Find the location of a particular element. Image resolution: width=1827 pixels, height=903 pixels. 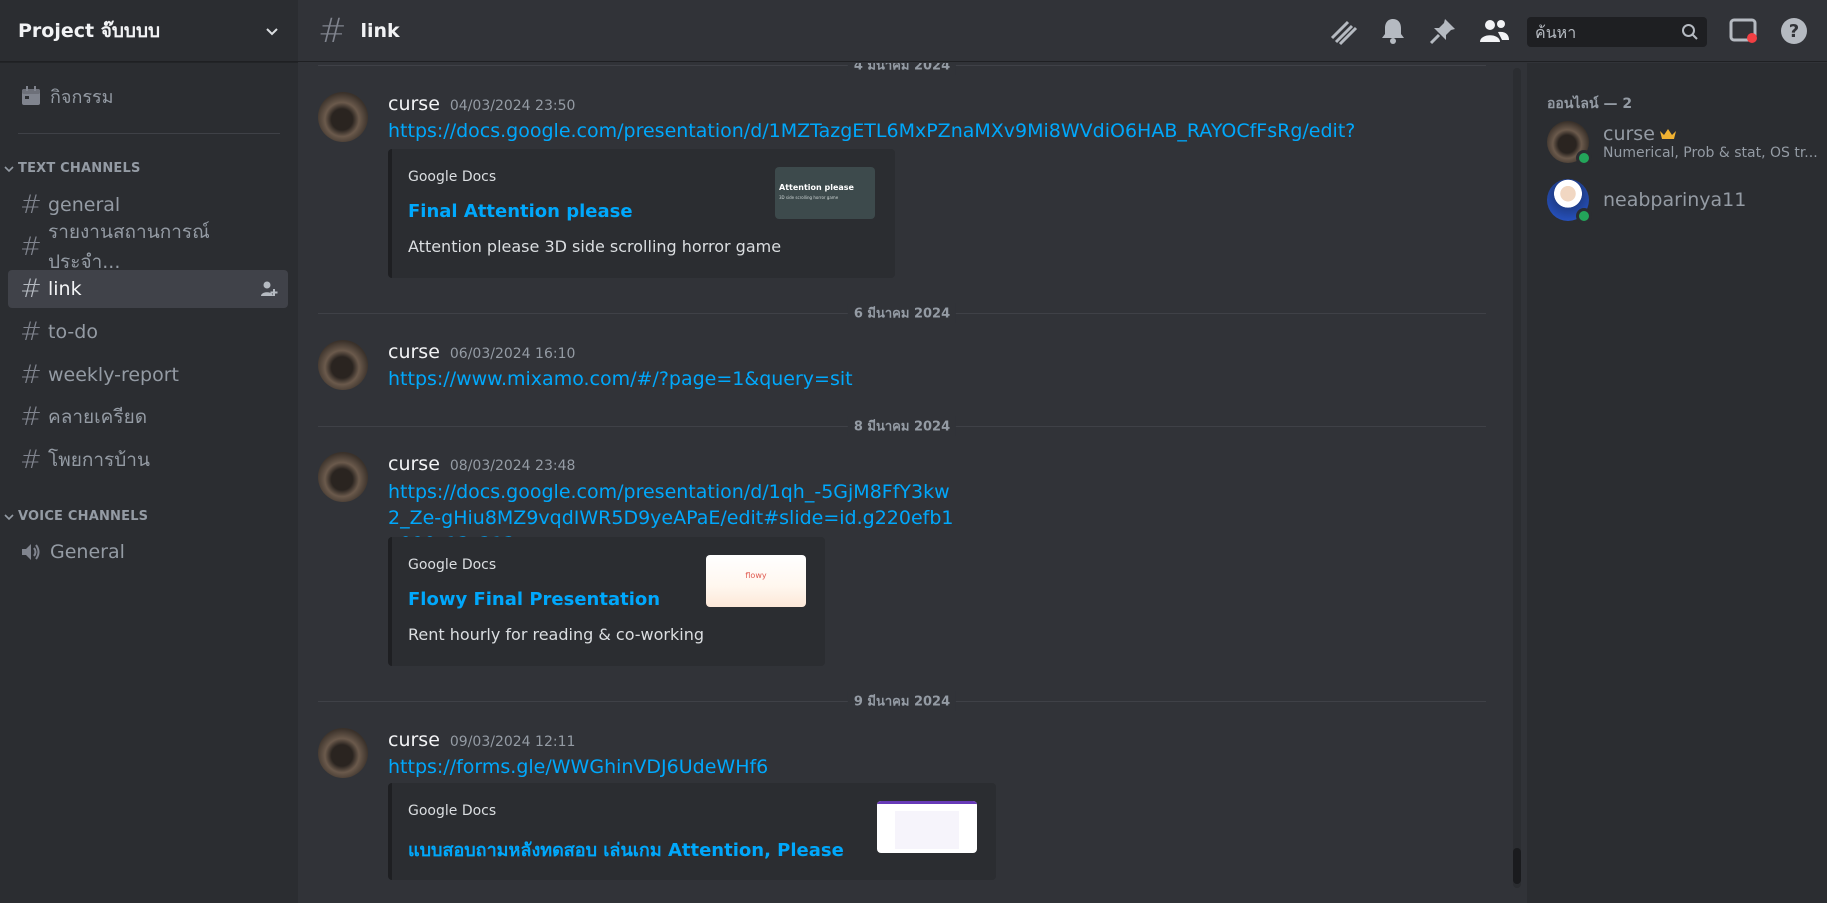

member-item: neabparinya11 is located at coordinates (1647, 201).